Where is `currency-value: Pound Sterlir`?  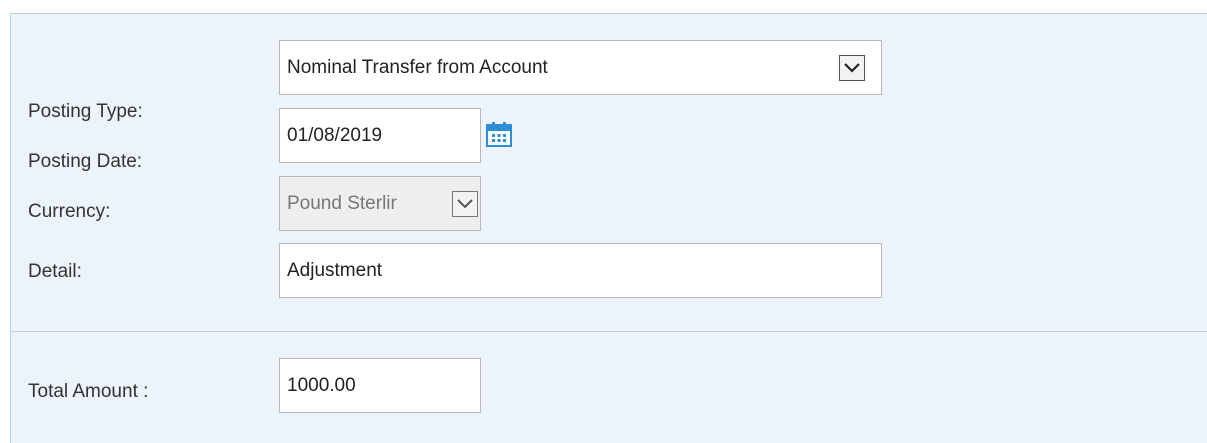
currency-value: Pound Sterlir is located at coordinates (342, 203).